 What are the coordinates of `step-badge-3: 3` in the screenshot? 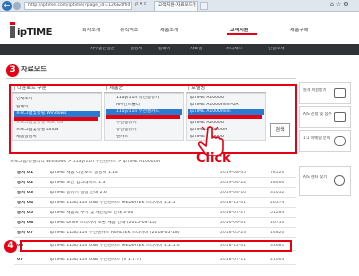 It's located at (12, 70).